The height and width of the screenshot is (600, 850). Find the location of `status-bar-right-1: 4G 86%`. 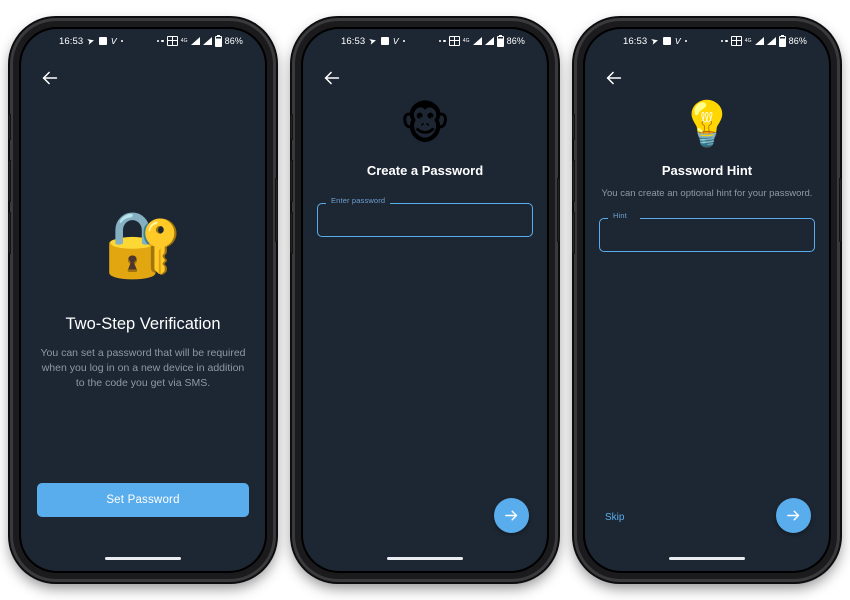

status-bar-right-1: 4G 86% is located at coordinates (199, 40).